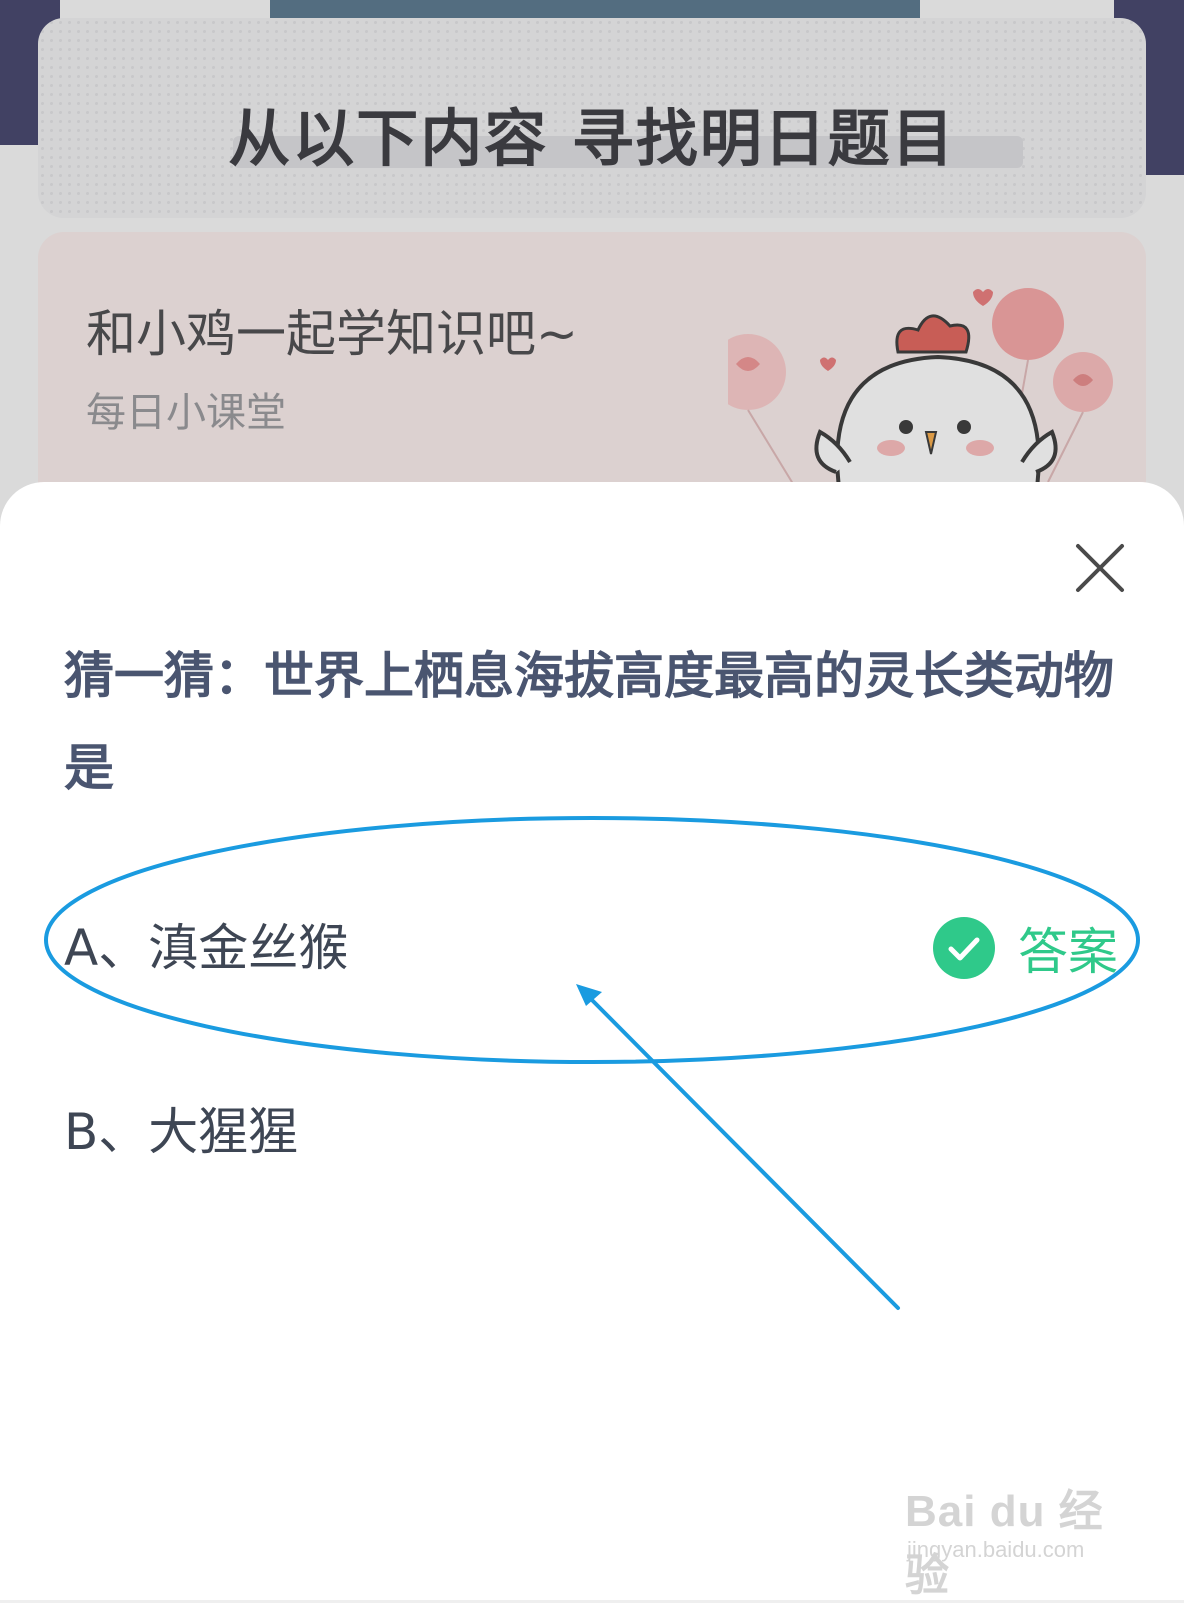 The width and height of the screenshot is (1184, 1603). Describe the element at coordinates (996, 1549) in the screenshot. I see `watermark-url: jingyan.baidu.com` at that location.